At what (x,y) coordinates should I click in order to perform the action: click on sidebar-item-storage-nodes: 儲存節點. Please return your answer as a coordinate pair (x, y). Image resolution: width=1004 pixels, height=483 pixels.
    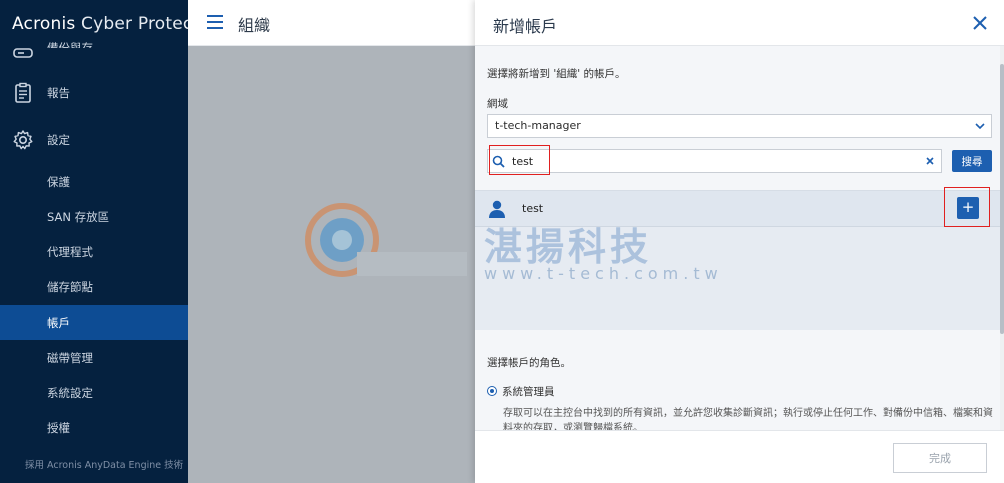
    Looking at the image, I should click on (94, 286).